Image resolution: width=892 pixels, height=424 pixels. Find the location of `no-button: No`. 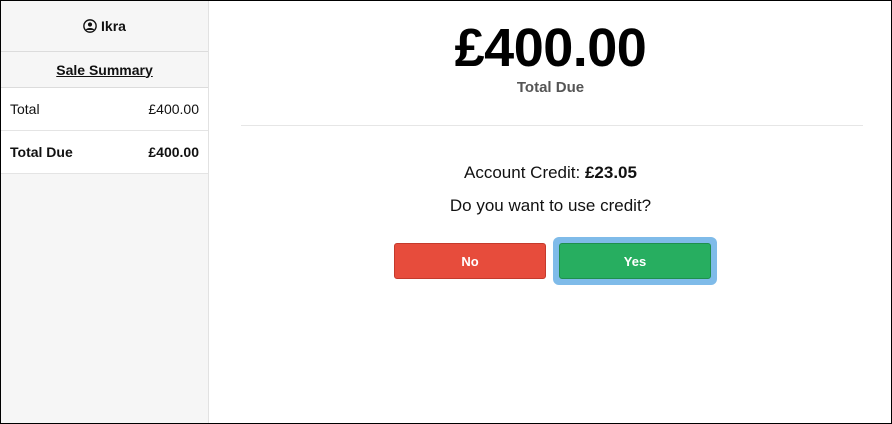

no-button: No is located at coordinates (470, 261).